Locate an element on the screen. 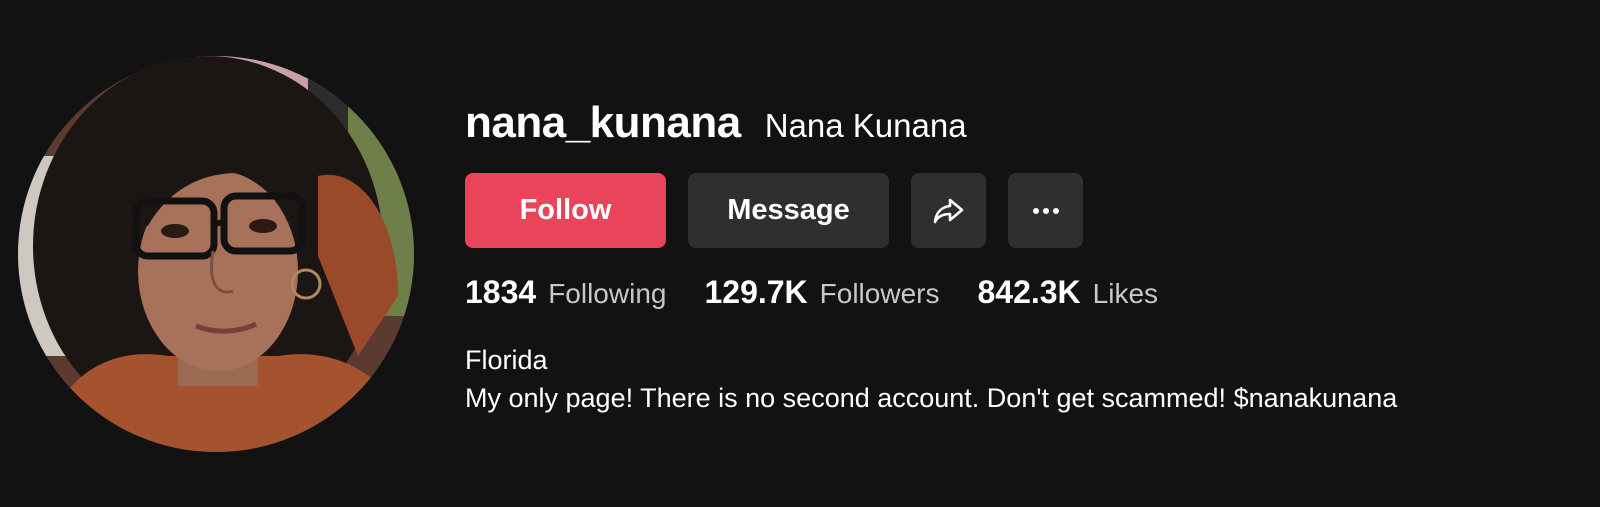 Image resolution: width=1600 pixels, height=507 pixels. more-horizontal-icon is located at coordinates (1045, 210).